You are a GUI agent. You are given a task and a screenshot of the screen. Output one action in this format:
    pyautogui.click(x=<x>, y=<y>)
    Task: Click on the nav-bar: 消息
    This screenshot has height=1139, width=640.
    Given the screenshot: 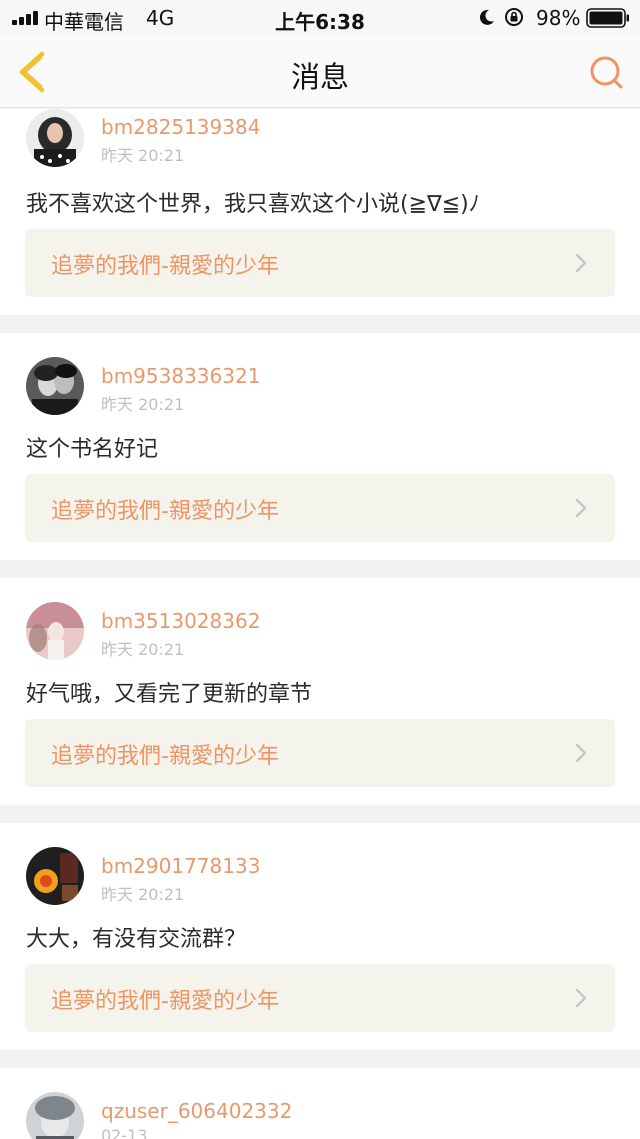 What is the action you would take?
    pyautogui.click(x=320, y=72)
    